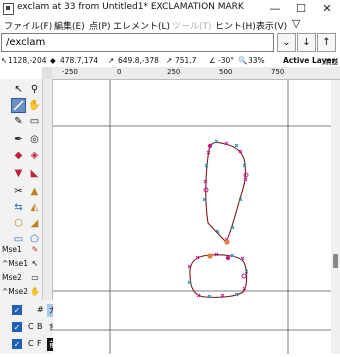 The width and height of the screenshot is (340, 357). What do you see at coordinates (18, 105) in the screenshot?
I see `freehand-tool-icon` at bounding box center [18, 105].